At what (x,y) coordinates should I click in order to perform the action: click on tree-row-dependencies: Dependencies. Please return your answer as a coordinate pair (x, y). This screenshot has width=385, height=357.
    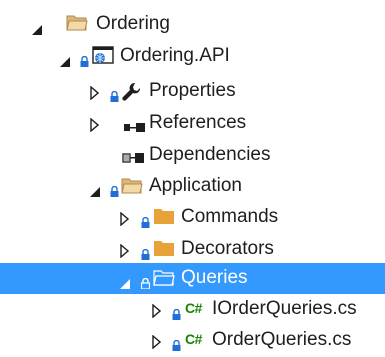
    Looking at the image, I should click on (192, 155).